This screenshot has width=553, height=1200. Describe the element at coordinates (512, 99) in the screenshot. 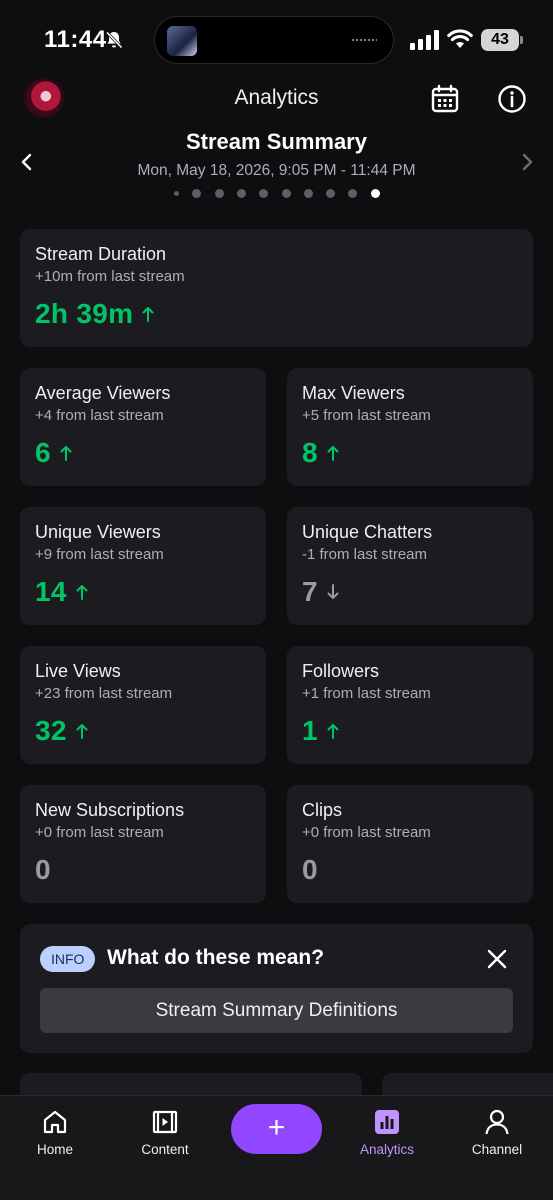

I see `info-icon` at that location.